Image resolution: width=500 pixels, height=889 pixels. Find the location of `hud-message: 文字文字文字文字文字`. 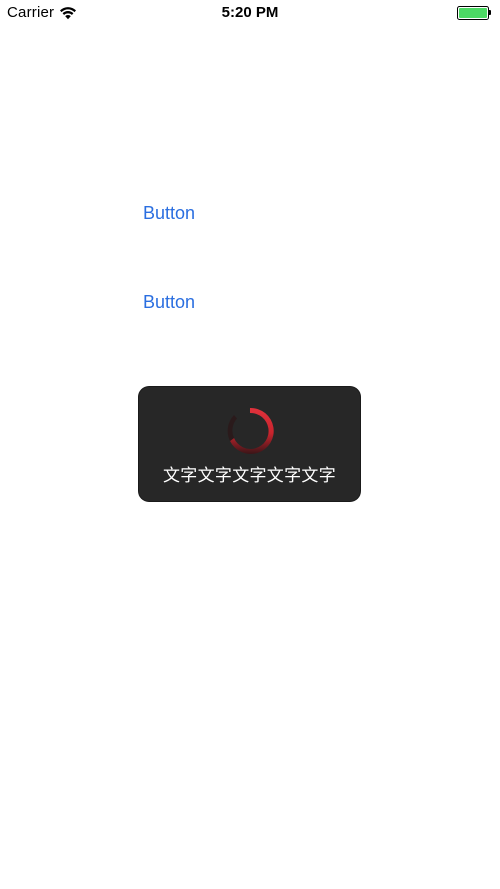

hud-message: 文字文字文字文字文字 is located at coordinates (249, 476).